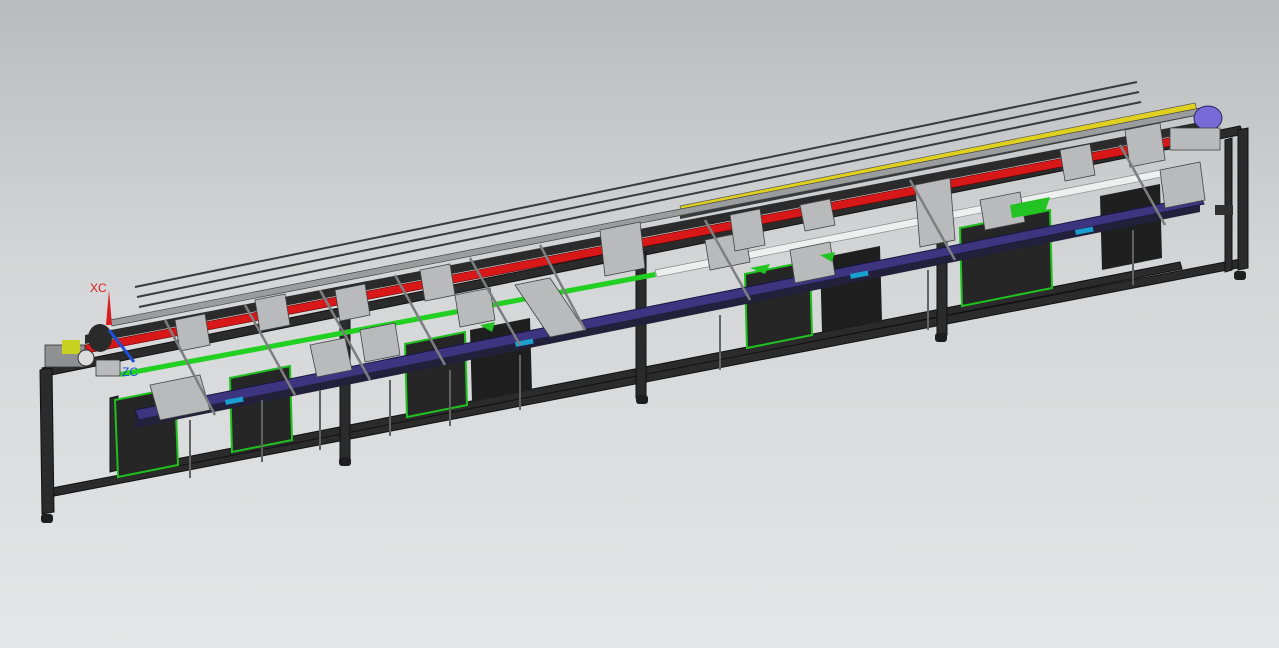 This screenshot has width=1279, height=648. I want to click on x-axis-arrow, so click(109, 307).